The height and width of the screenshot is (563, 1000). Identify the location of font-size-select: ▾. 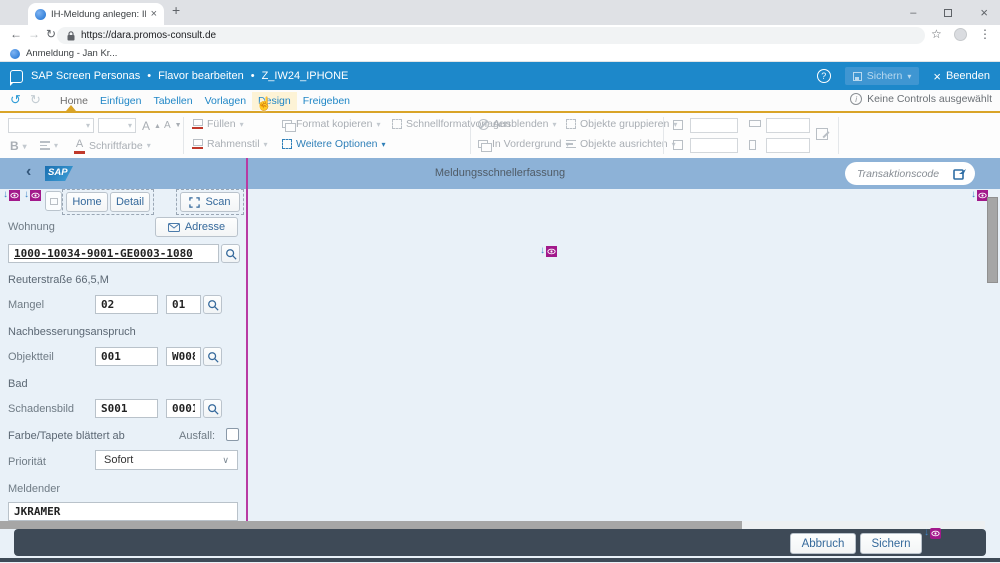
(117, 125).